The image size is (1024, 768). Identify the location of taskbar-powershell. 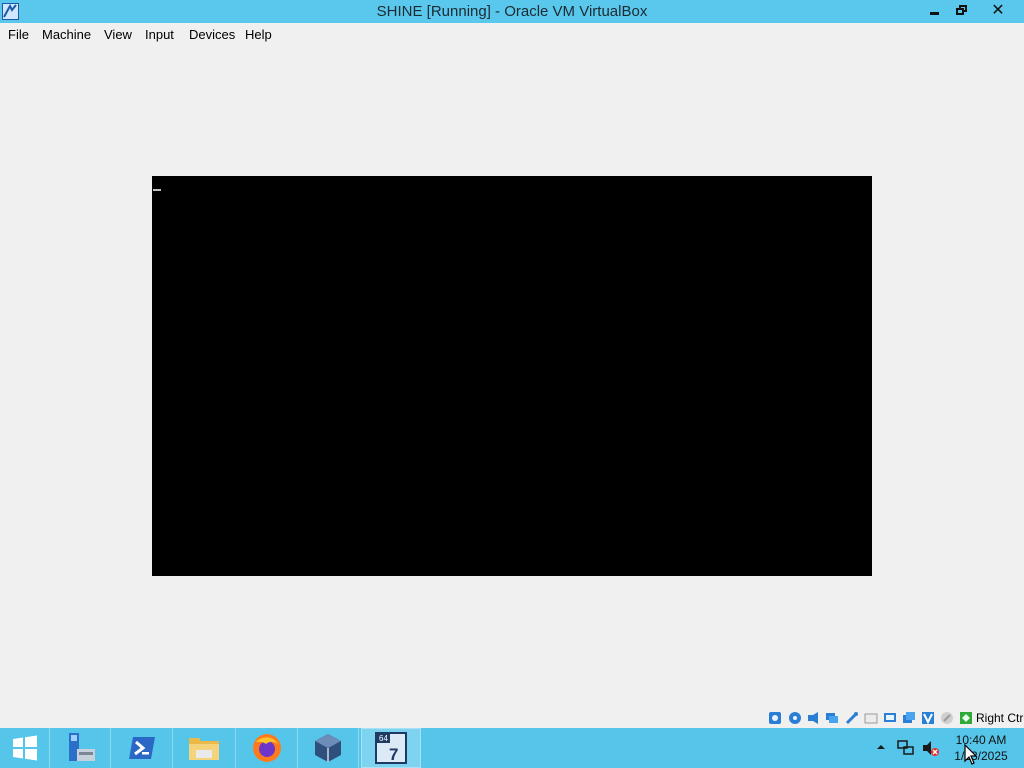
(142, 748).